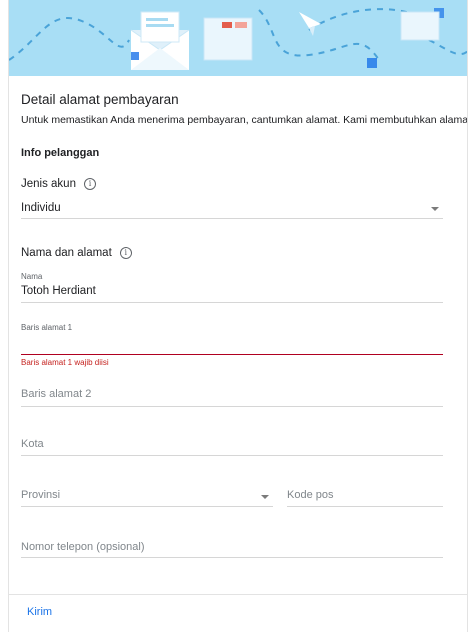 This screenshot has height=640, width=470. Describe the element at coordinates (310, 495) in the screenshot. I see `postal-code-placeholder: Kode pos` at that location.